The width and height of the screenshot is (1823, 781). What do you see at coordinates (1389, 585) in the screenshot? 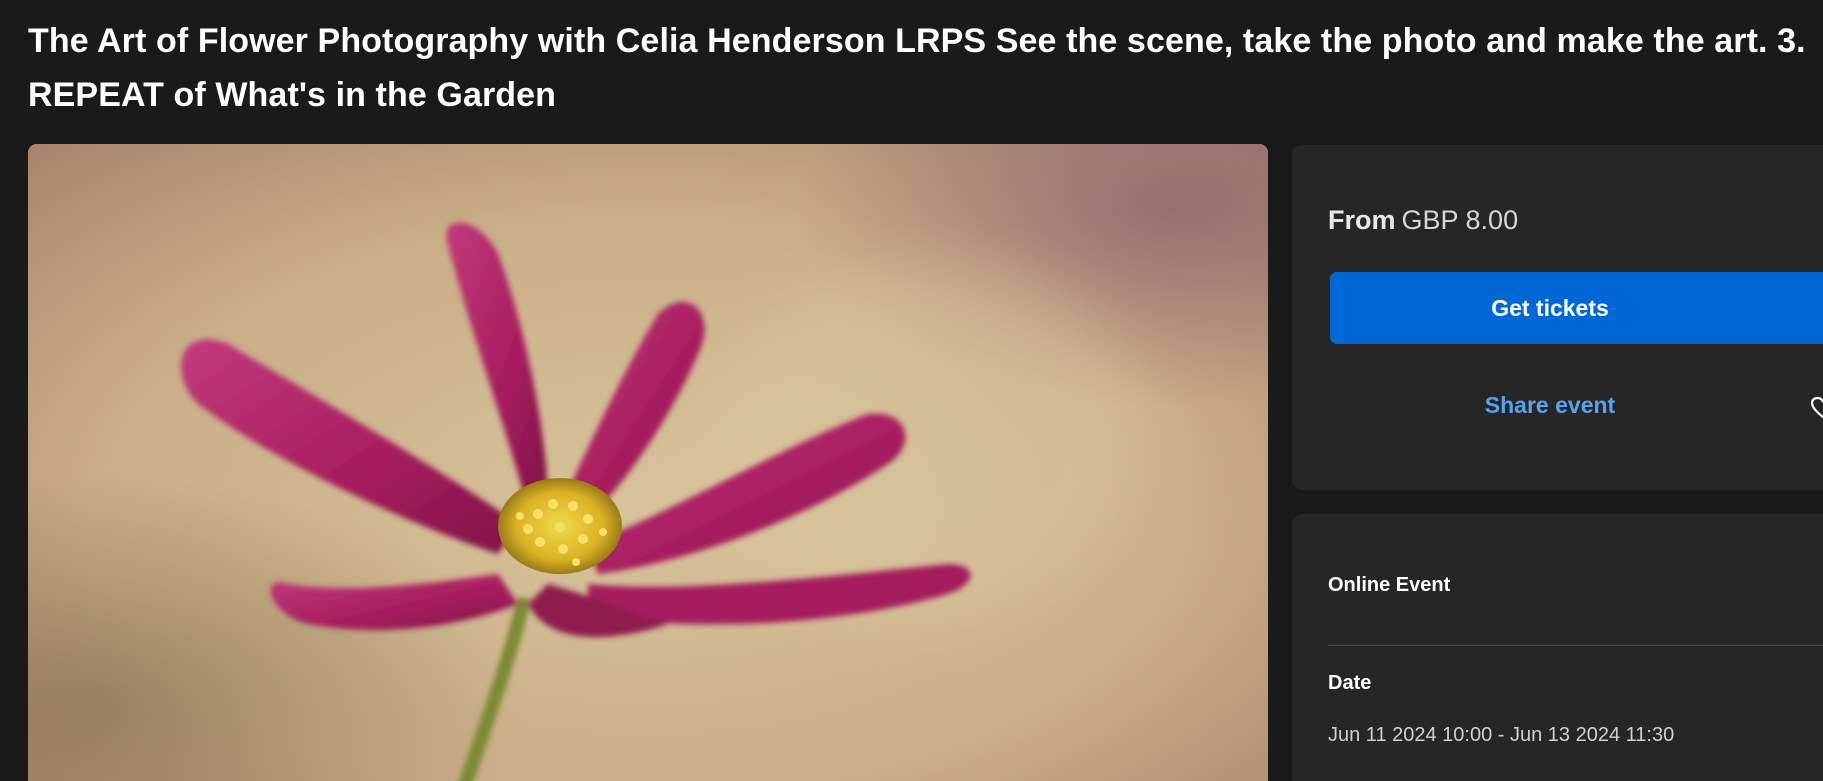
I see `event-type: Online Event` at bounding box center [1389, 585].